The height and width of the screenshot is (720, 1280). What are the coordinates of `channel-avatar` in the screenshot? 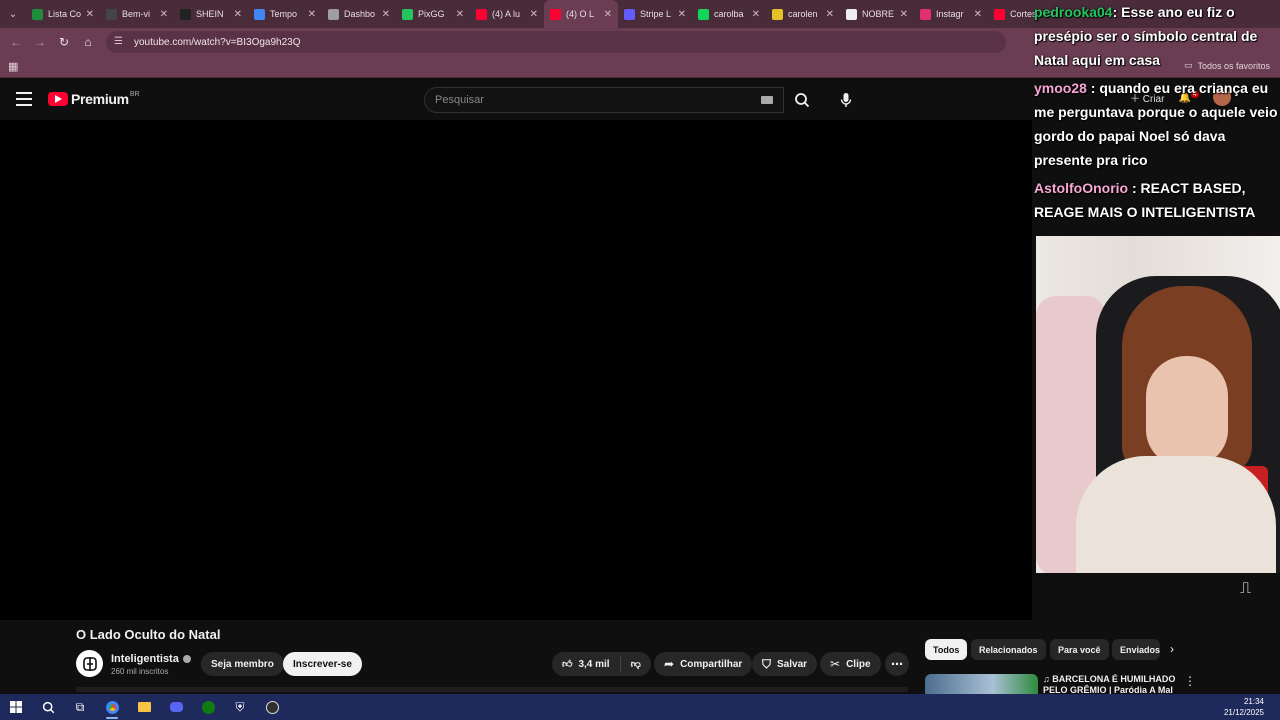 It's located at (89, 663).